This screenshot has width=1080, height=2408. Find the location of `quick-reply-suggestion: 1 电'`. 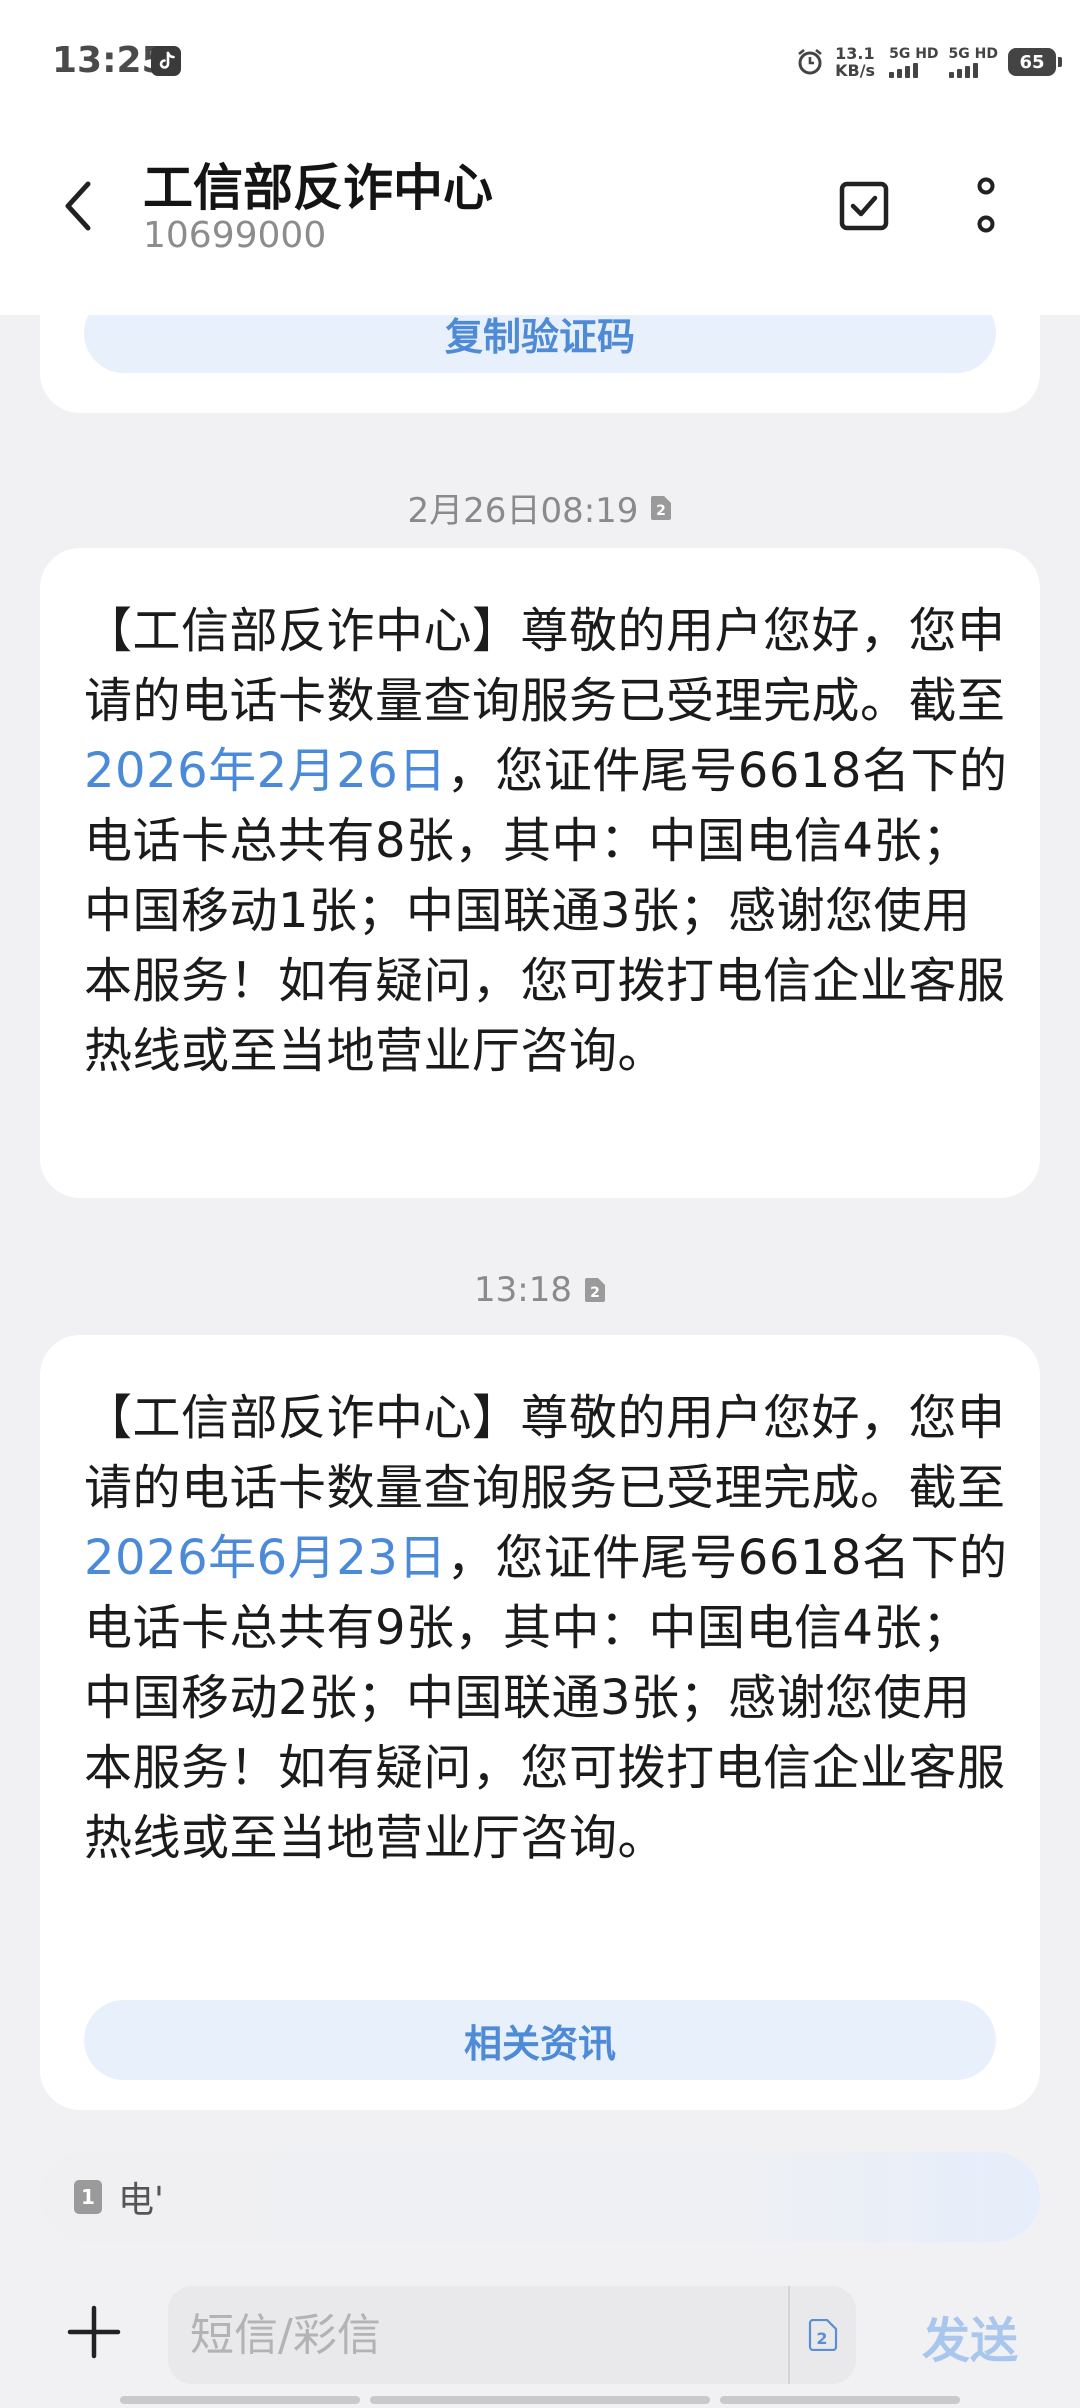

quick-reply-suggestion: 1 电' is located at coordinates (540, 2197).